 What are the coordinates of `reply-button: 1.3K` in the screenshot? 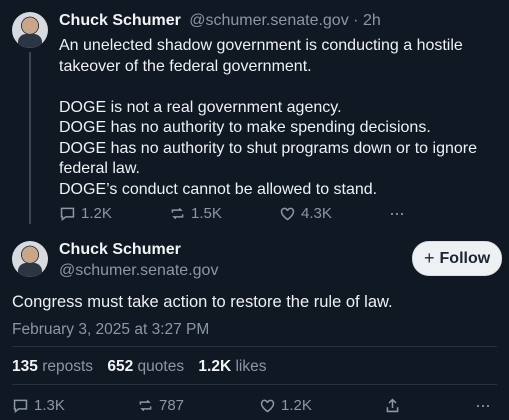 It's located at (38, 405).